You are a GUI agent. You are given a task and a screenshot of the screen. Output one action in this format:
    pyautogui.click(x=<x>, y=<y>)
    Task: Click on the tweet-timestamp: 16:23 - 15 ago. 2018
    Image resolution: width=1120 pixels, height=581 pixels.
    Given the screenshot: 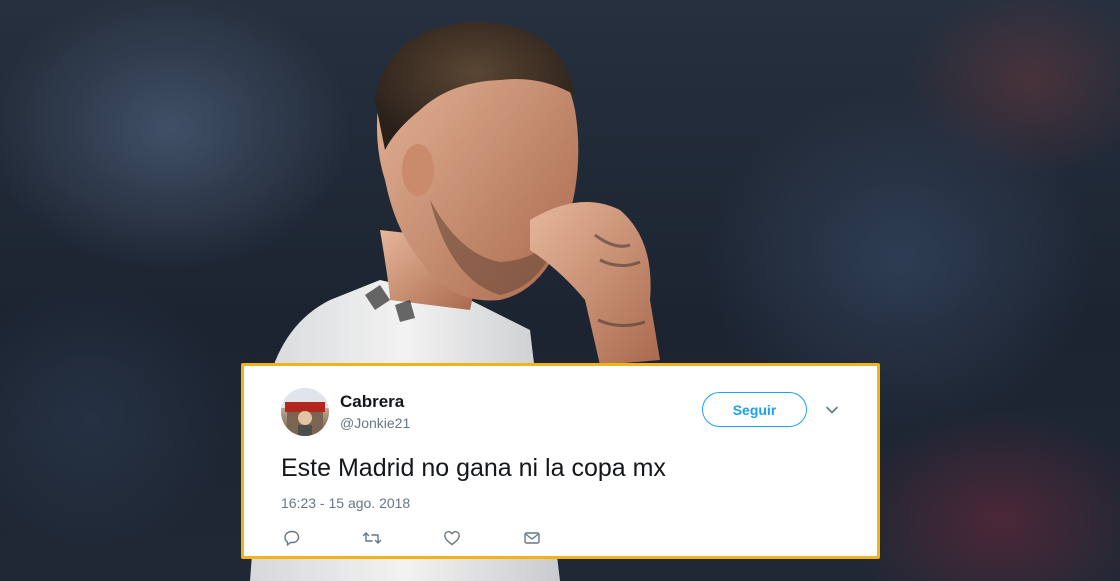 What is the action you would take?
    pyautogui.click(x=345, y=503)
    